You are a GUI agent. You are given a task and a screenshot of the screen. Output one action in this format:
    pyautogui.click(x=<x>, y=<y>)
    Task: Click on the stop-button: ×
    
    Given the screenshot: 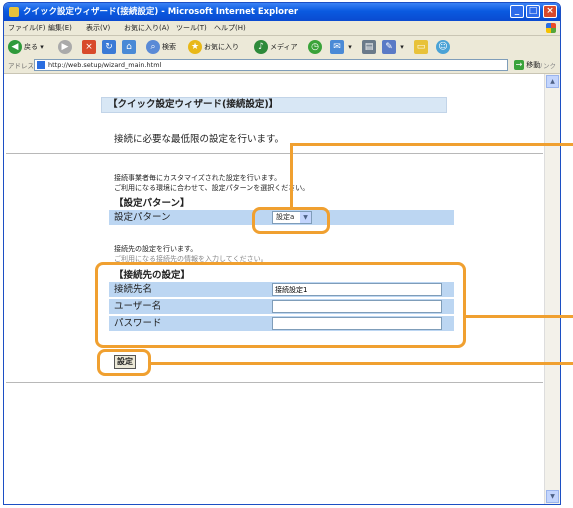 What is the action you would take?
    pyautogui.click(x=90, y=47)
    